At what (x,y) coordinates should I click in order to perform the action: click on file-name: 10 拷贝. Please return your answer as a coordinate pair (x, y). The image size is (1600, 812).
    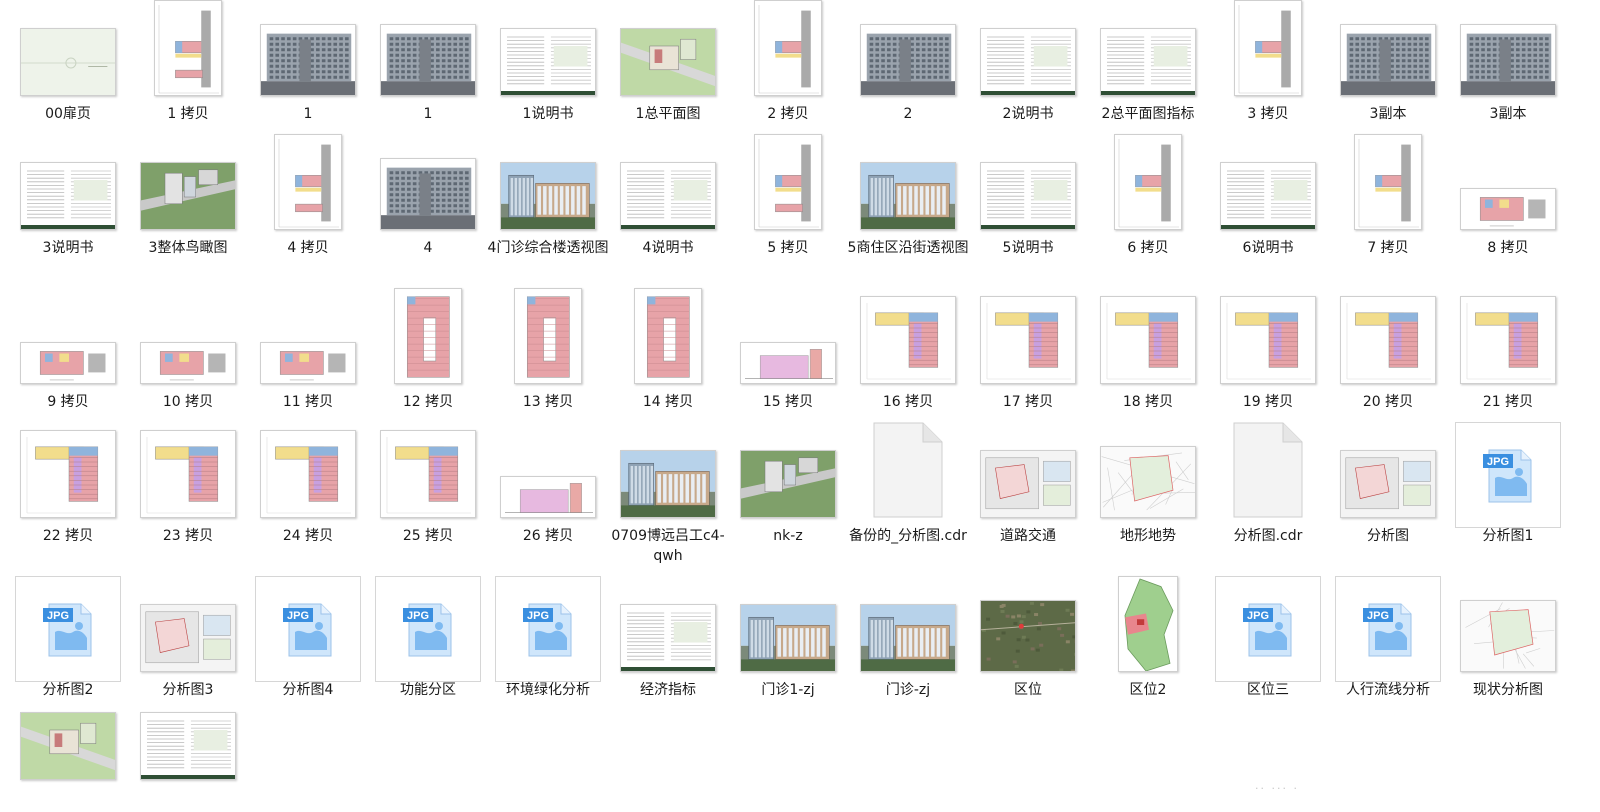
    Looking at the image, I should click on (188, 402).